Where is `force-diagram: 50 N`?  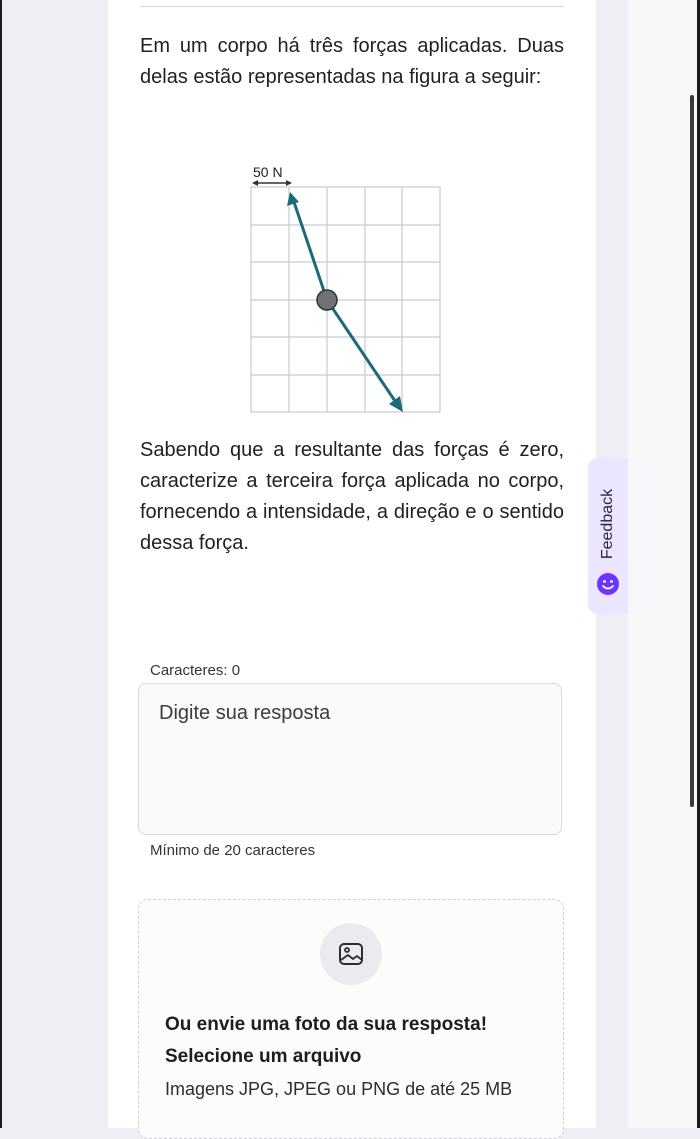 force-diagram: 50 N is located at coordinates (346, 286).